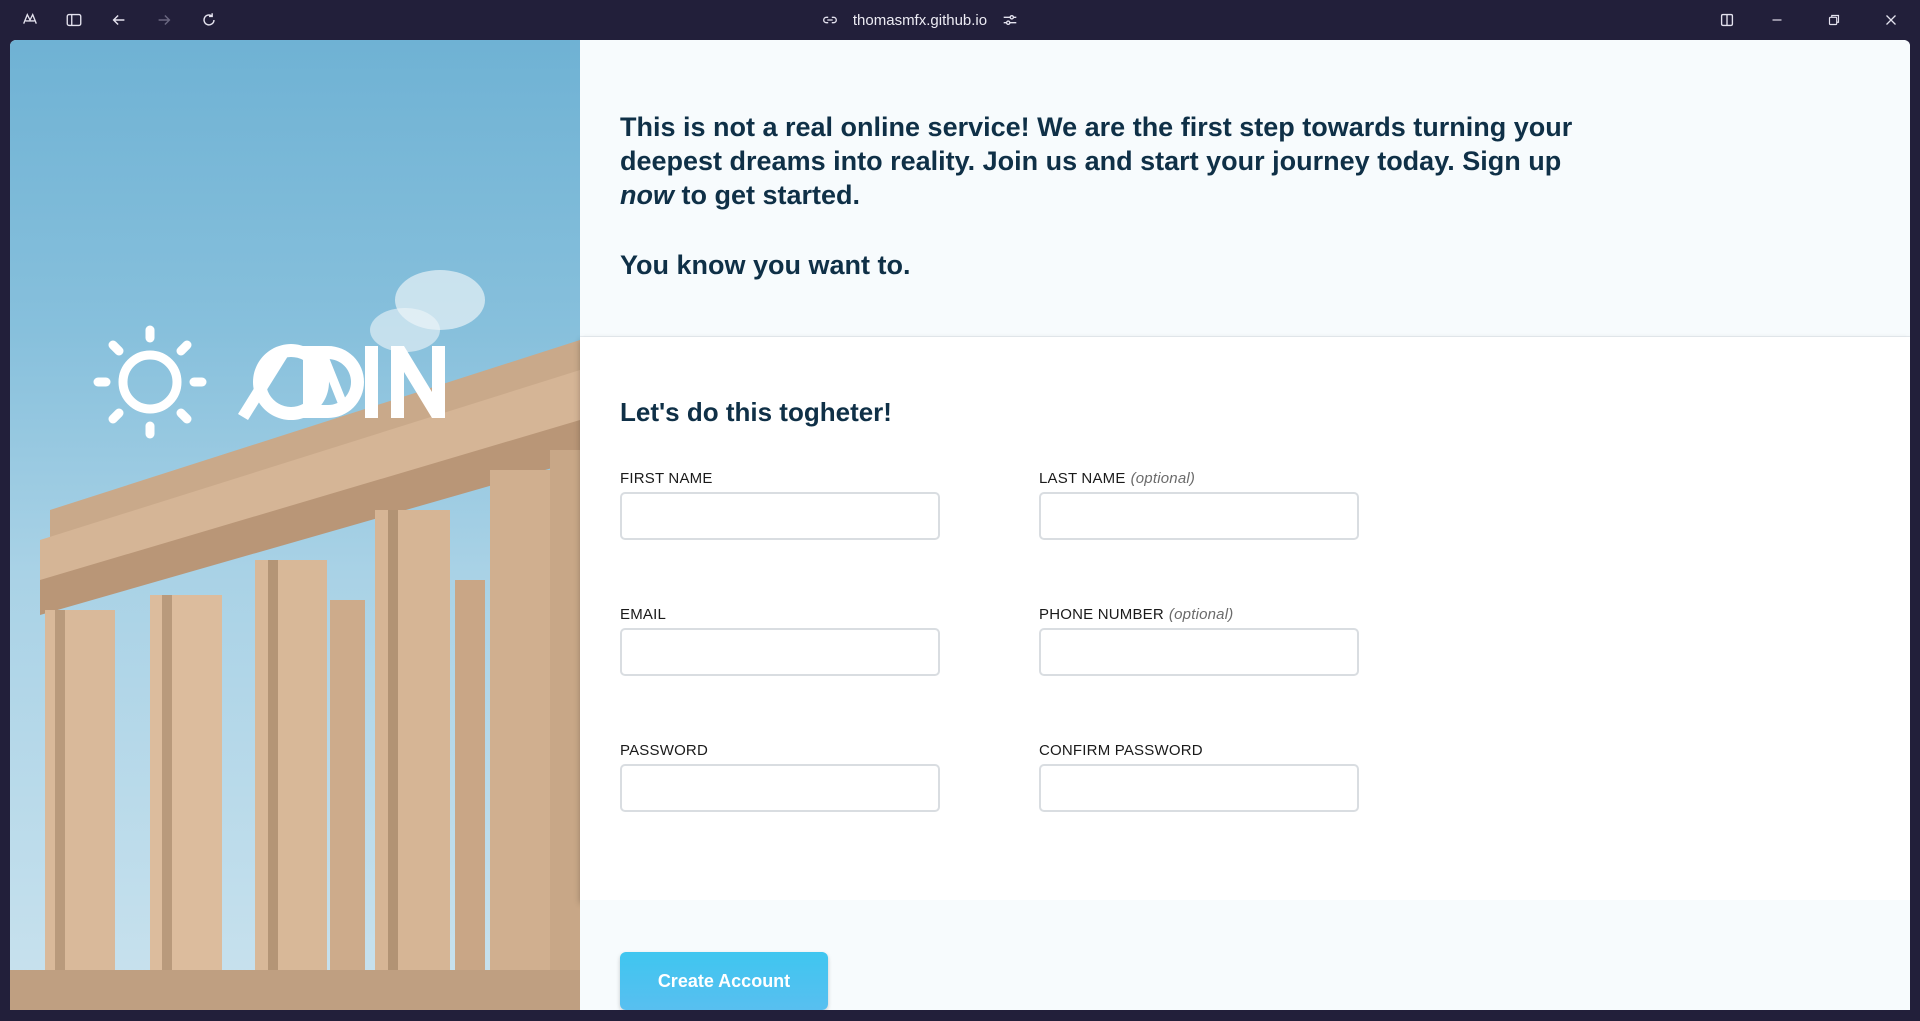 The width and height of the screenshot is (1920, 1021). Describe the element at coordinates (74, 20) in the screenshot. I see `sidebar-toggle-icon` at that location.